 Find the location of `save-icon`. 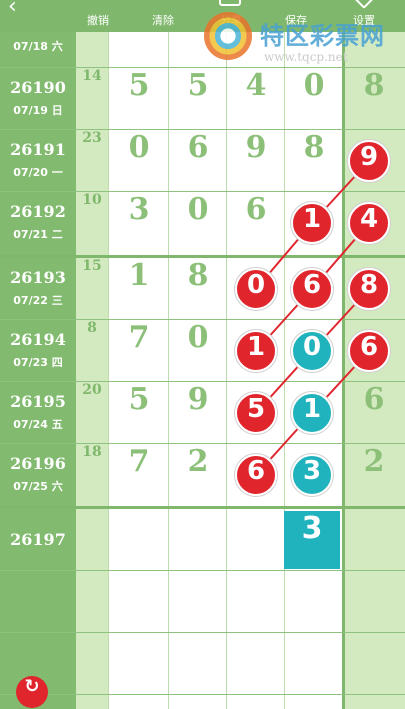

save-icon is located at coordinates (295, 3).